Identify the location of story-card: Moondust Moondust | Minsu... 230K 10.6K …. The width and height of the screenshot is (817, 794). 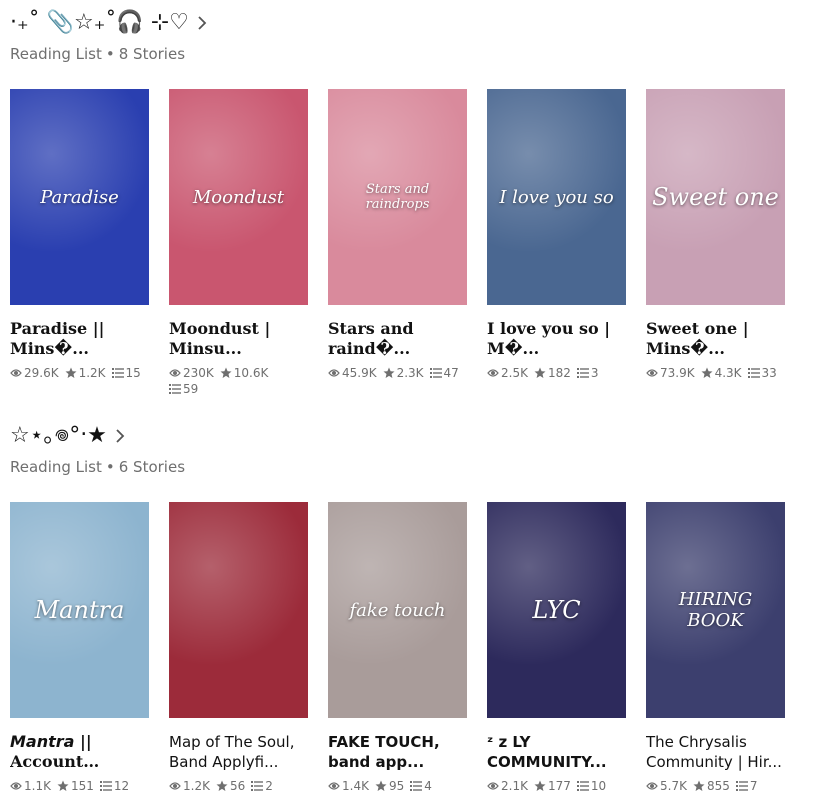
(238, 243).